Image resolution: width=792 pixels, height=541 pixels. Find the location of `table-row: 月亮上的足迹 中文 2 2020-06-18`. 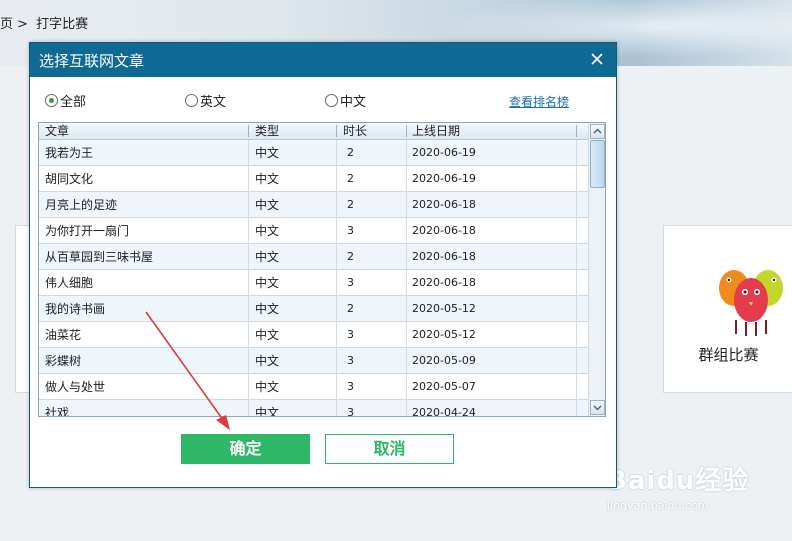

table-row: 月亮上的足迹 中文 2 2020-06-18 is located at coordinates (313, 205).